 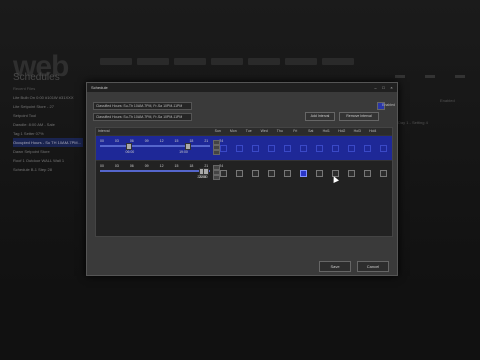 I want to click on hour-ticks: 00 03 06 09 12 15 18 21 24, so click(x=161, y=141).